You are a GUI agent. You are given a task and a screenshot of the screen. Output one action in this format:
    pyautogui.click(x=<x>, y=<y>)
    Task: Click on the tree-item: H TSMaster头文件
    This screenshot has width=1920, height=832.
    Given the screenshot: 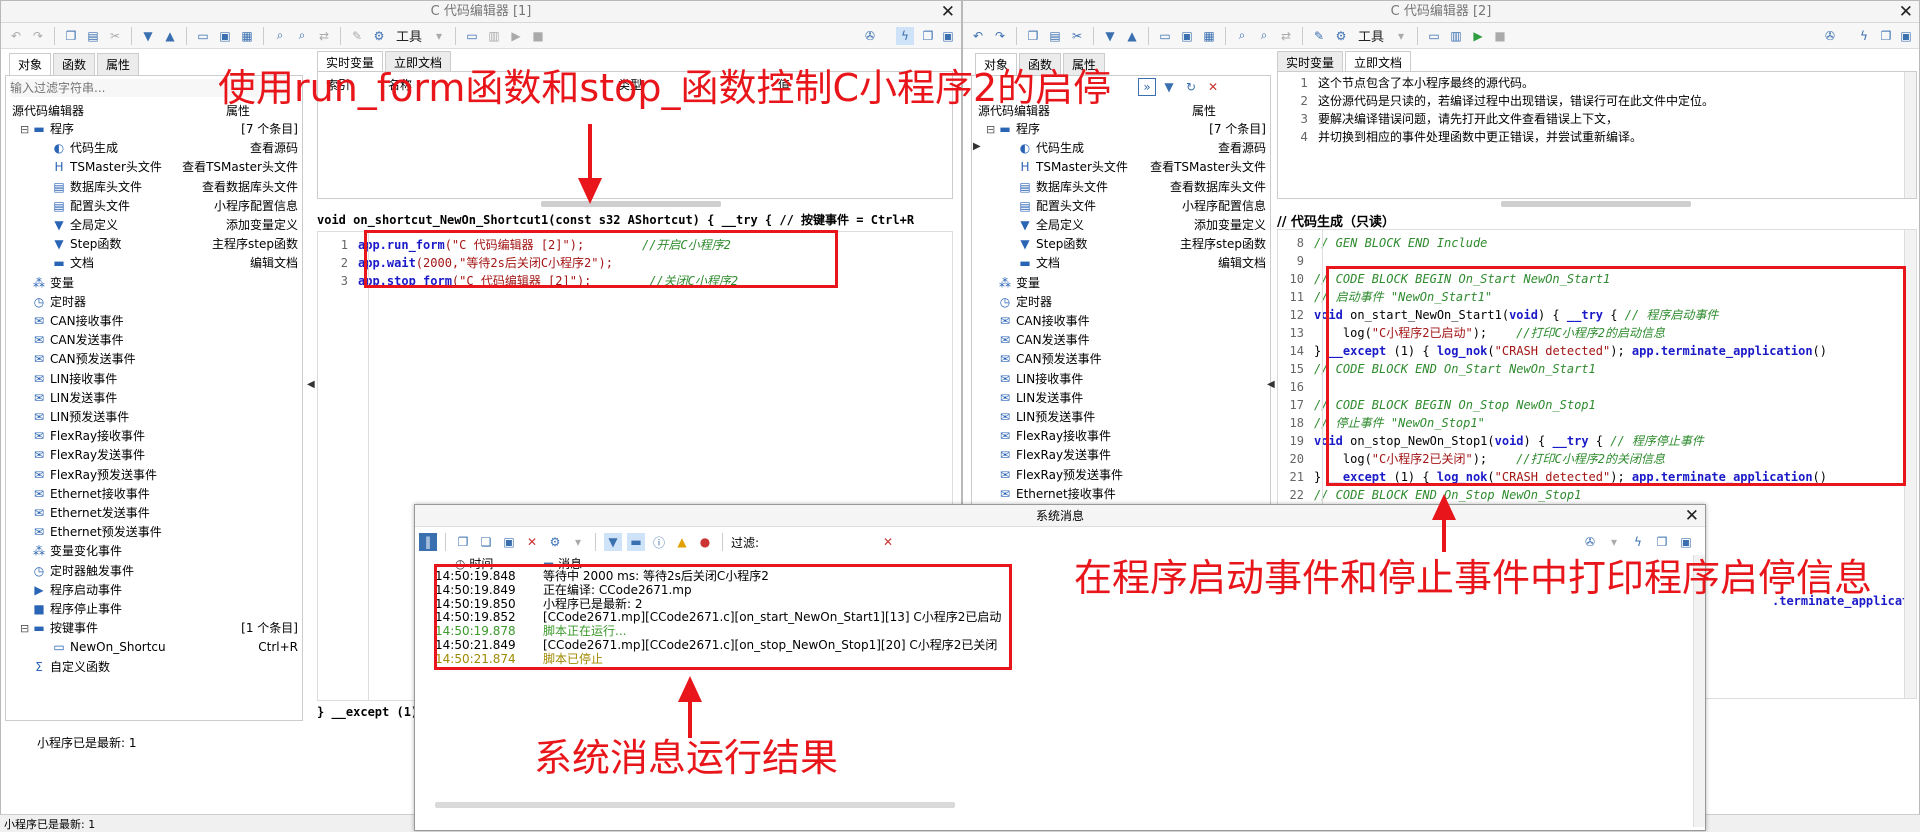 What is the action you would take?
    pyautogui.click(x=1066, y=167)
    